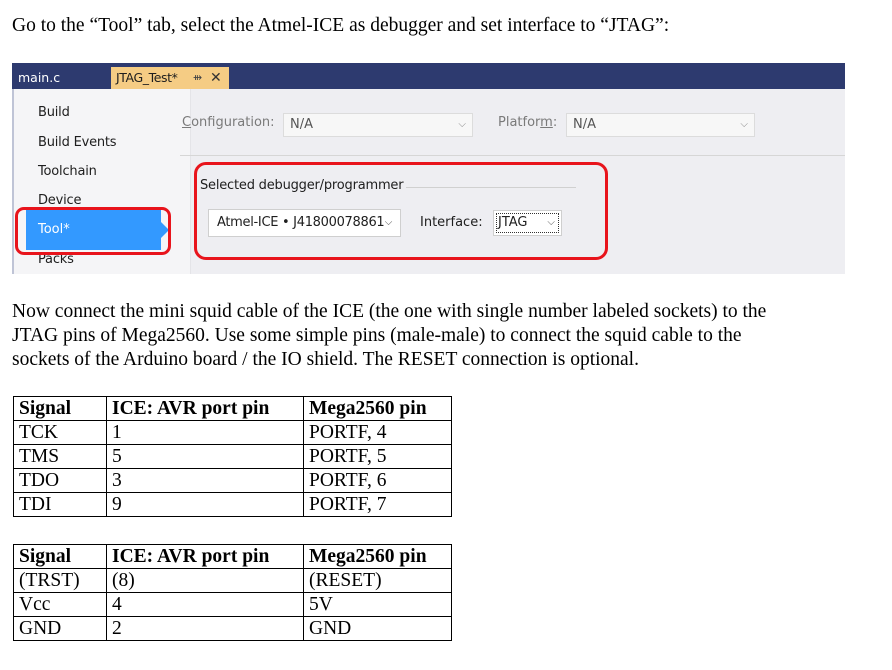 The width and height of the screenshot is (892, 670). What do you see at coordinates (377, 432) in the screenshot?
I see `cell-mega-pin: PORTF, 4` at bounding box center [377, 432].